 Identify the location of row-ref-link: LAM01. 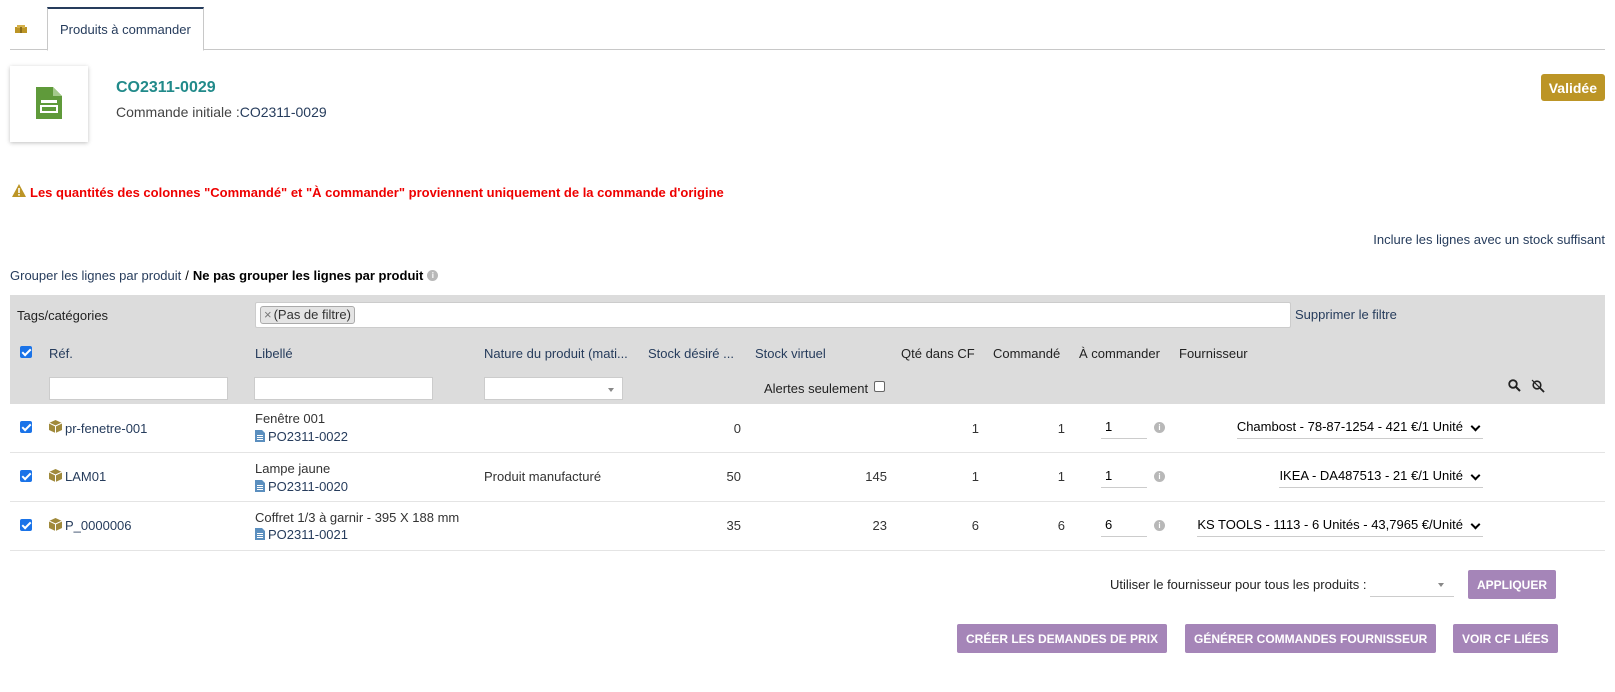
(85, 476).